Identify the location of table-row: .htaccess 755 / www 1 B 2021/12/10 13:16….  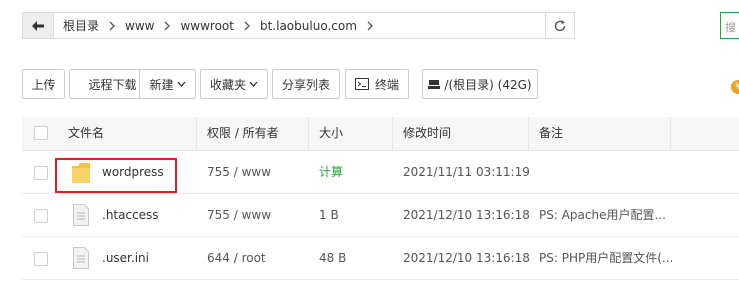
(380, 215).